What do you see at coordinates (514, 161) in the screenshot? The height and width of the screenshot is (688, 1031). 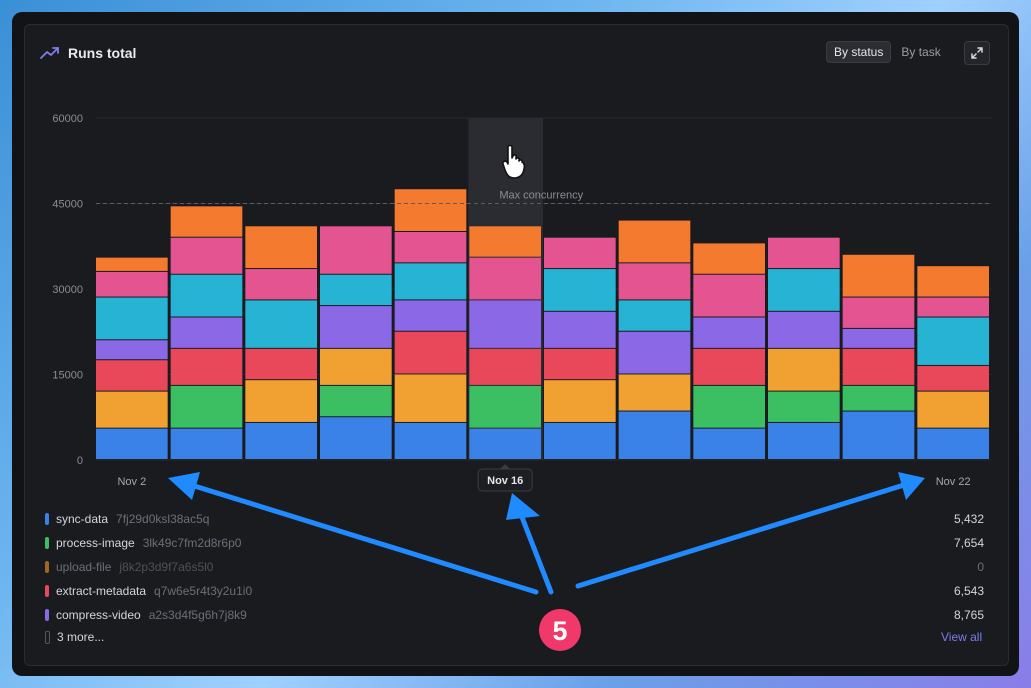 I see `hand-pointer-icon` at bounding box center [514, 161].